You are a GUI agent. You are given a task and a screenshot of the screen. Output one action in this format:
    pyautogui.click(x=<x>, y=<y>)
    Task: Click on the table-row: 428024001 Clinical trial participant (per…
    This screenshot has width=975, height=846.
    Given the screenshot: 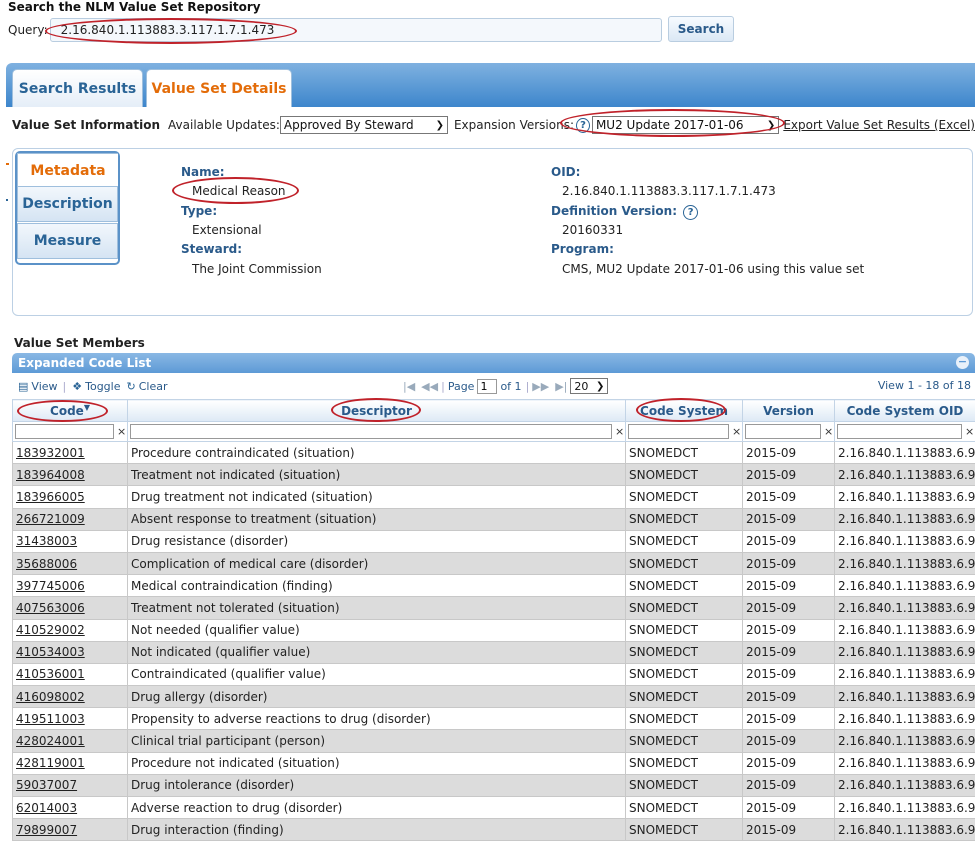 What is the action you would take?
    pyautogui.click(x=493, y=741)
    